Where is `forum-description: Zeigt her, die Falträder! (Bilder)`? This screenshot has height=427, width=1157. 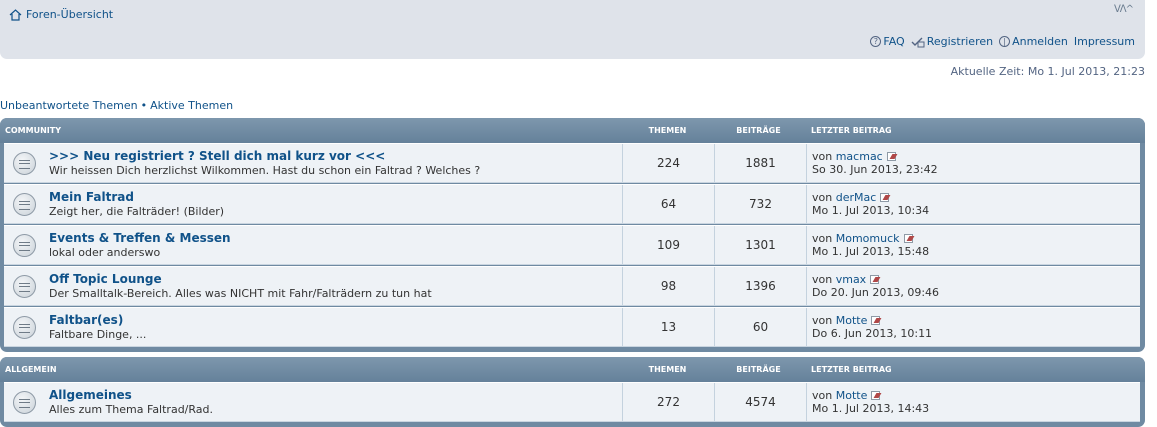
forum-description: Zeigt her, die Falträder! (Bilder) is located at coordinates (137, 211).